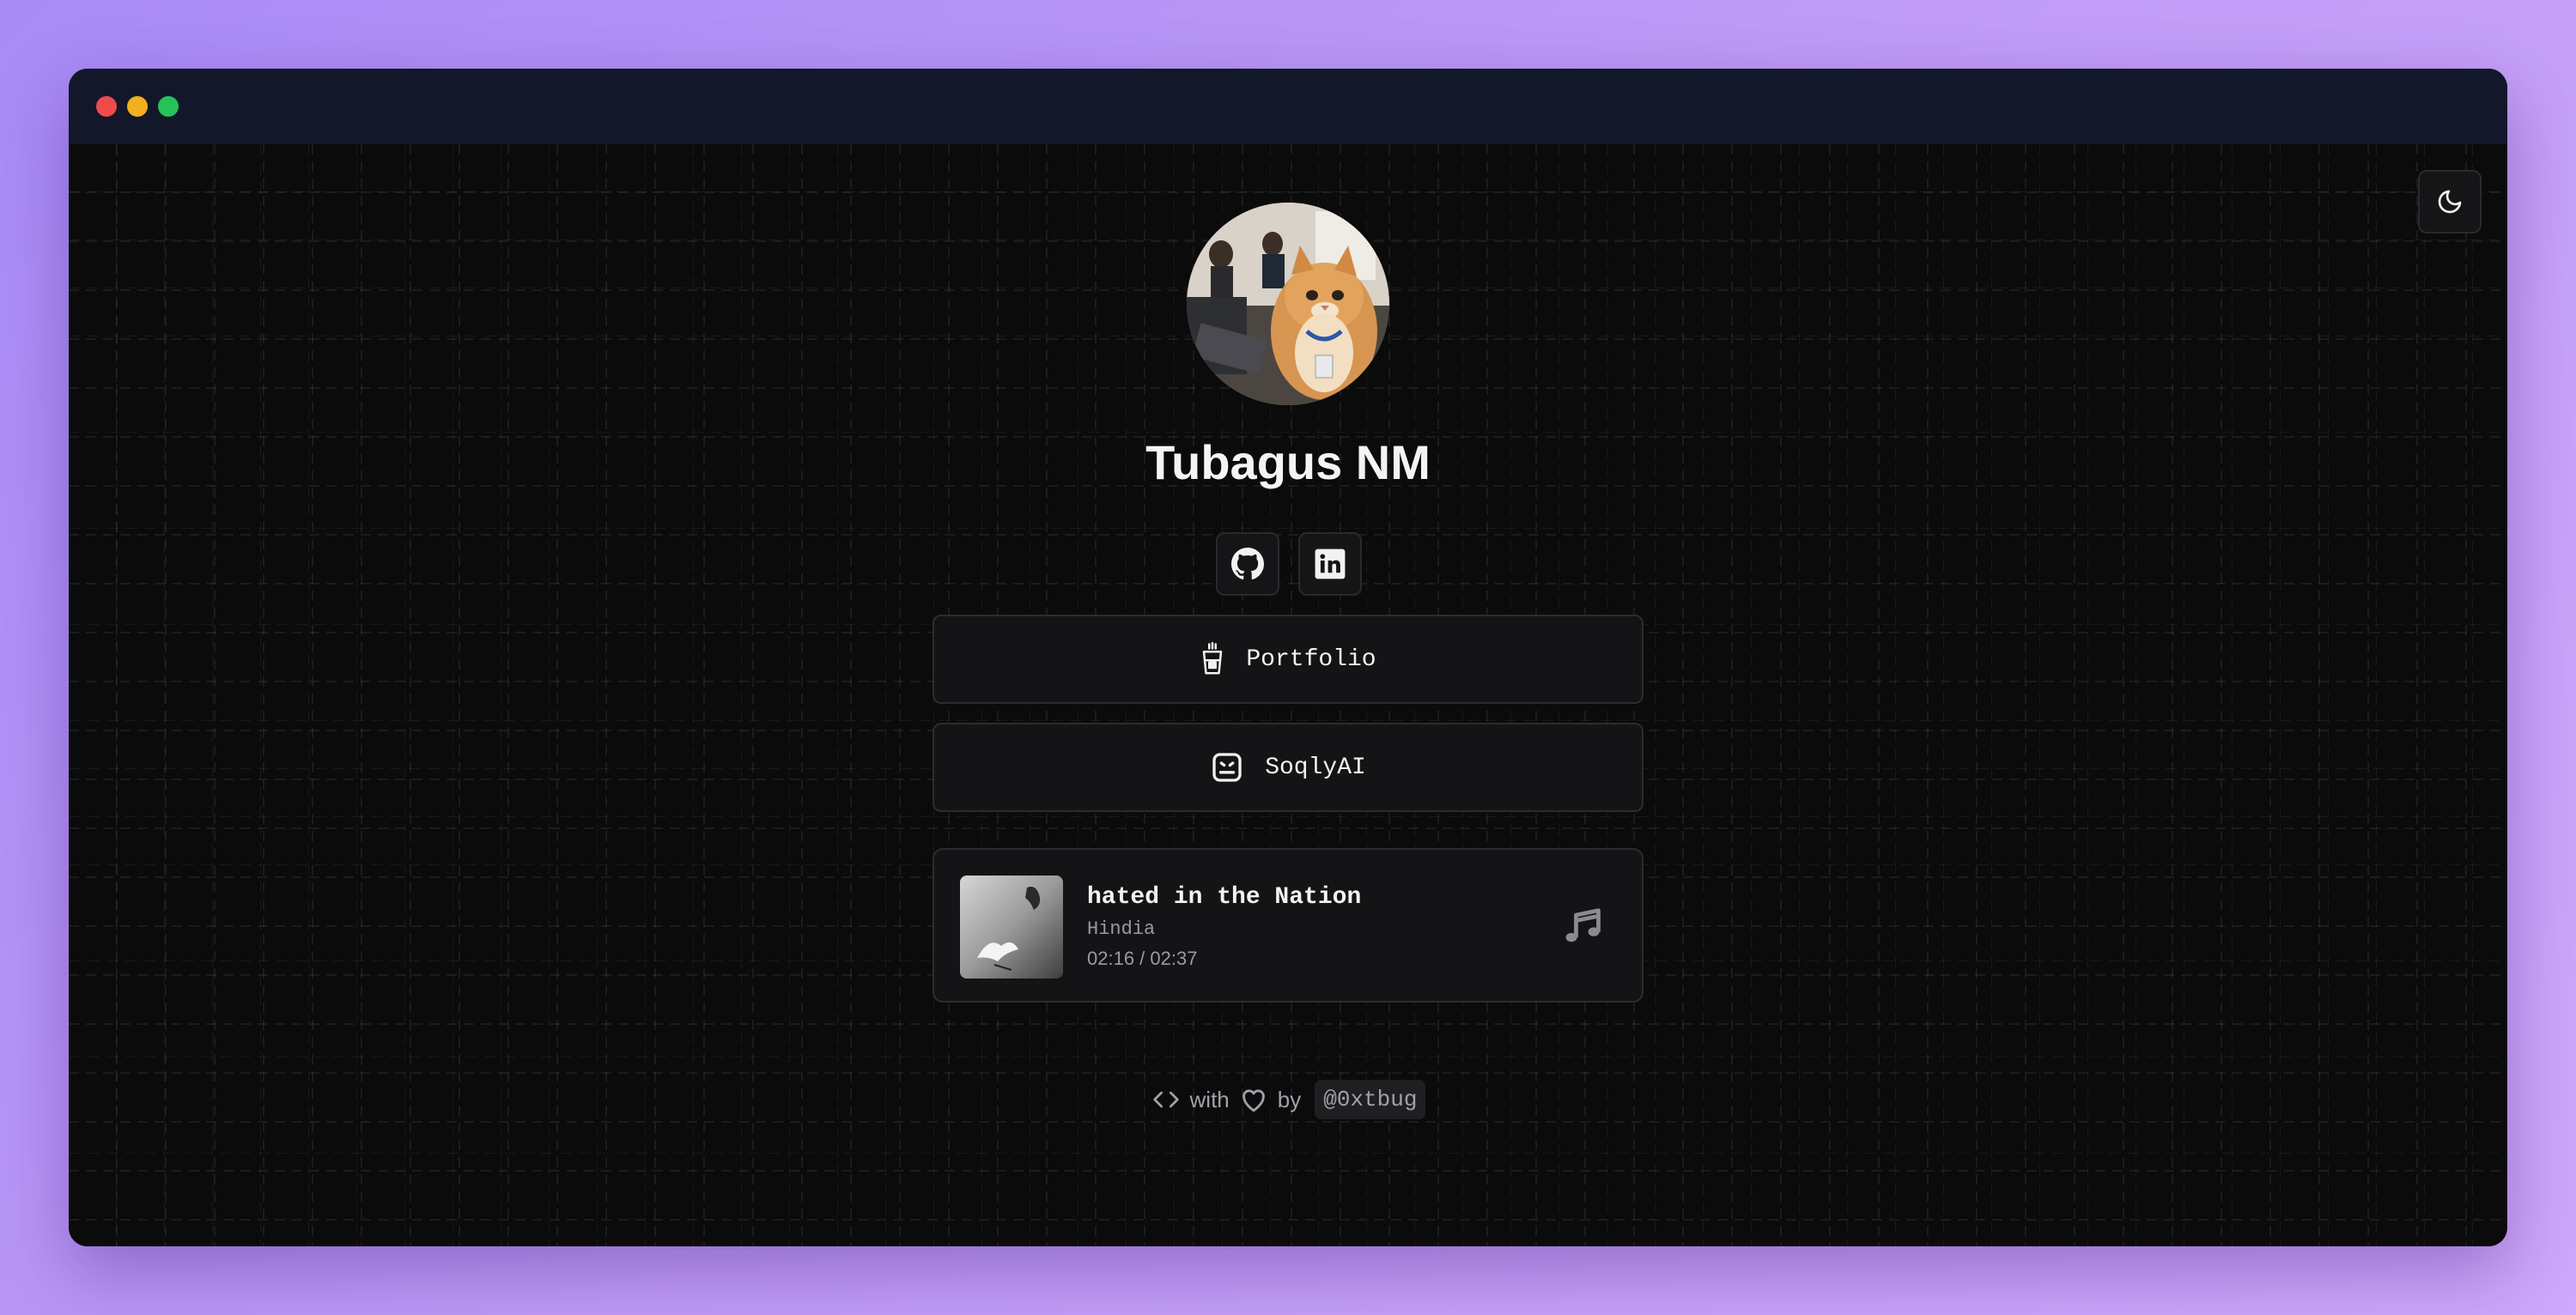  Describe the element at coordinates (1254, 1100) in the screenshot. I see `heart-icon` at that location.